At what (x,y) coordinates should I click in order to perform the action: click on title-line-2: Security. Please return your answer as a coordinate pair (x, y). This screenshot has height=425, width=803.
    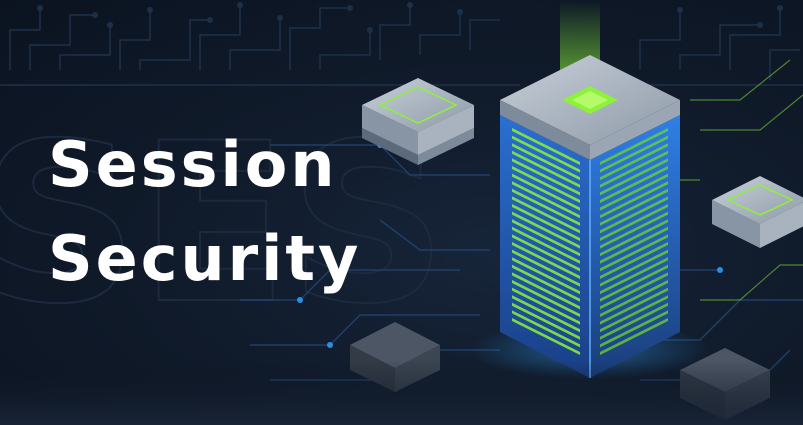
    Looking at the image, I should click on (205, 258).